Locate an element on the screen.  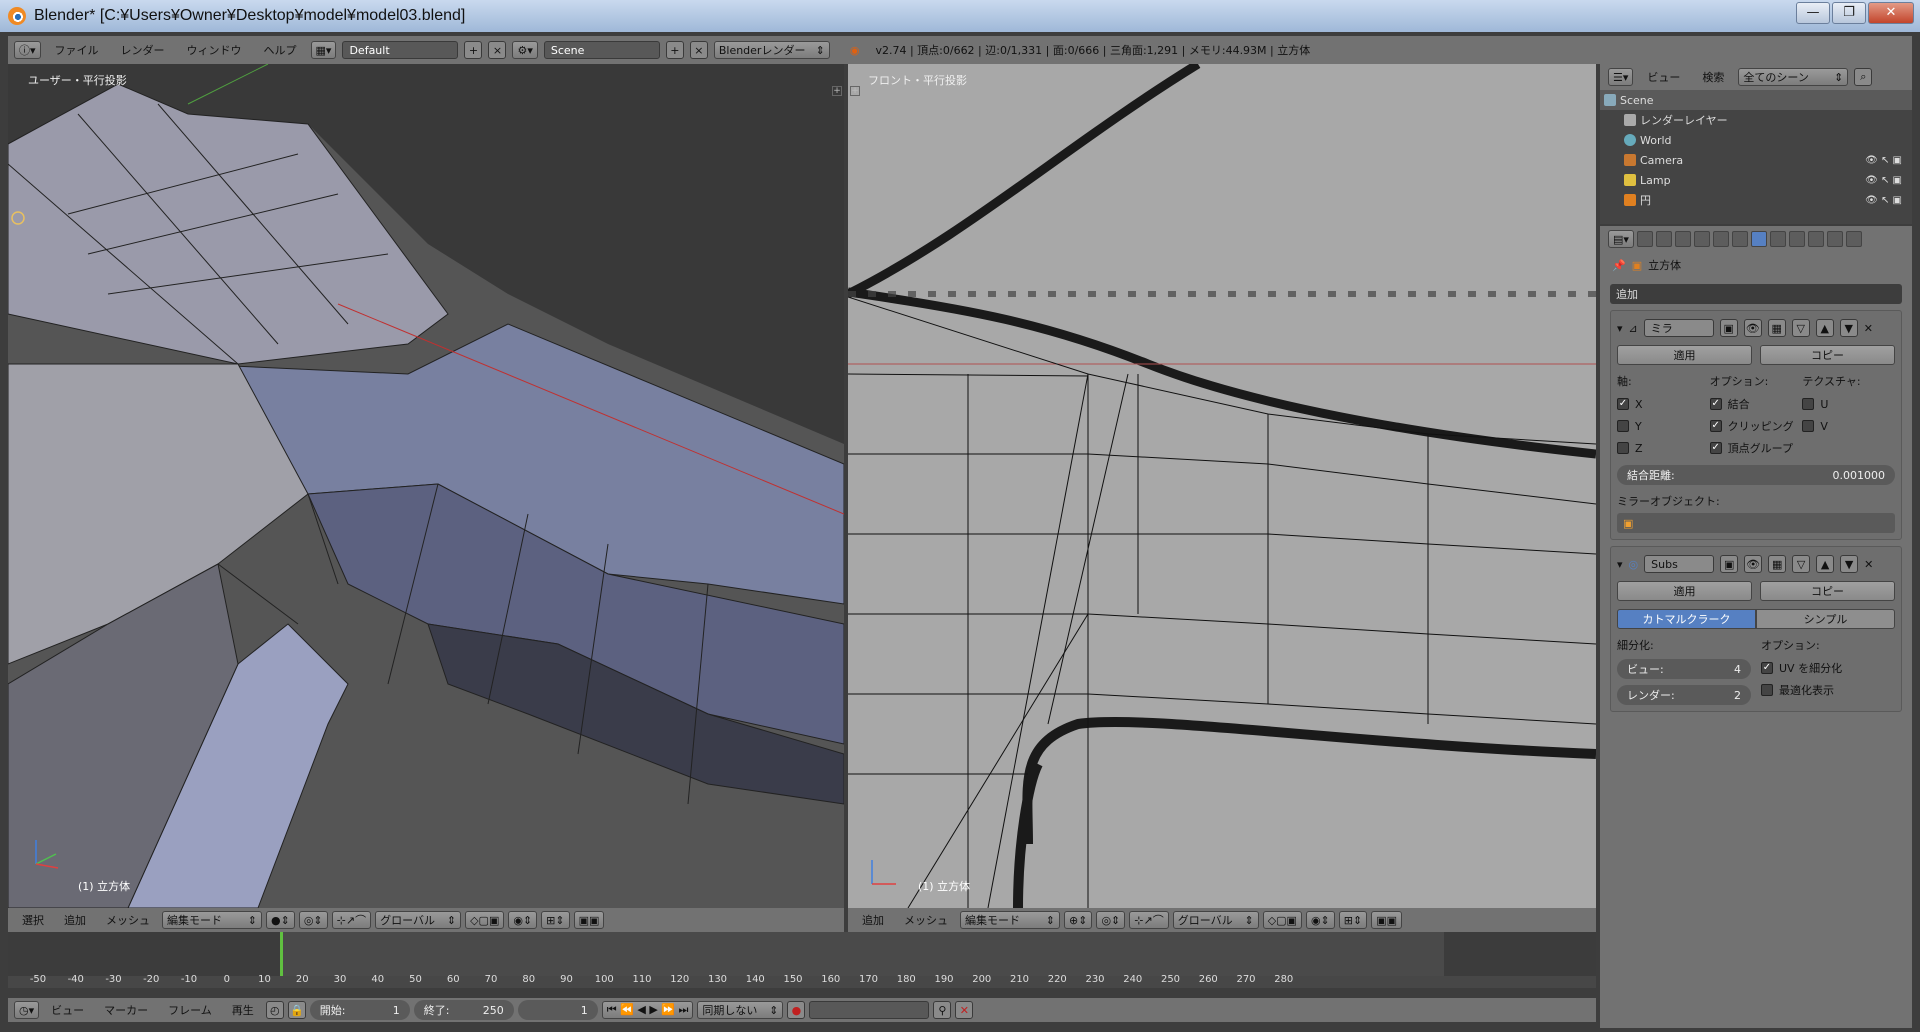
render-layers-tab-icon is located at coordinates (1663, 239).